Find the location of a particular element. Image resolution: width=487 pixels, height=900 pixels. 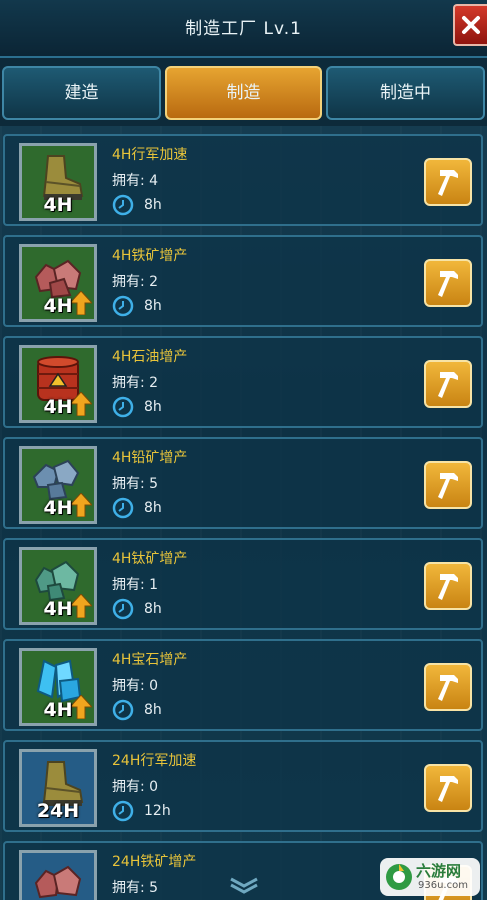

duration-badge: 24H is located at coordinates (58, 811).